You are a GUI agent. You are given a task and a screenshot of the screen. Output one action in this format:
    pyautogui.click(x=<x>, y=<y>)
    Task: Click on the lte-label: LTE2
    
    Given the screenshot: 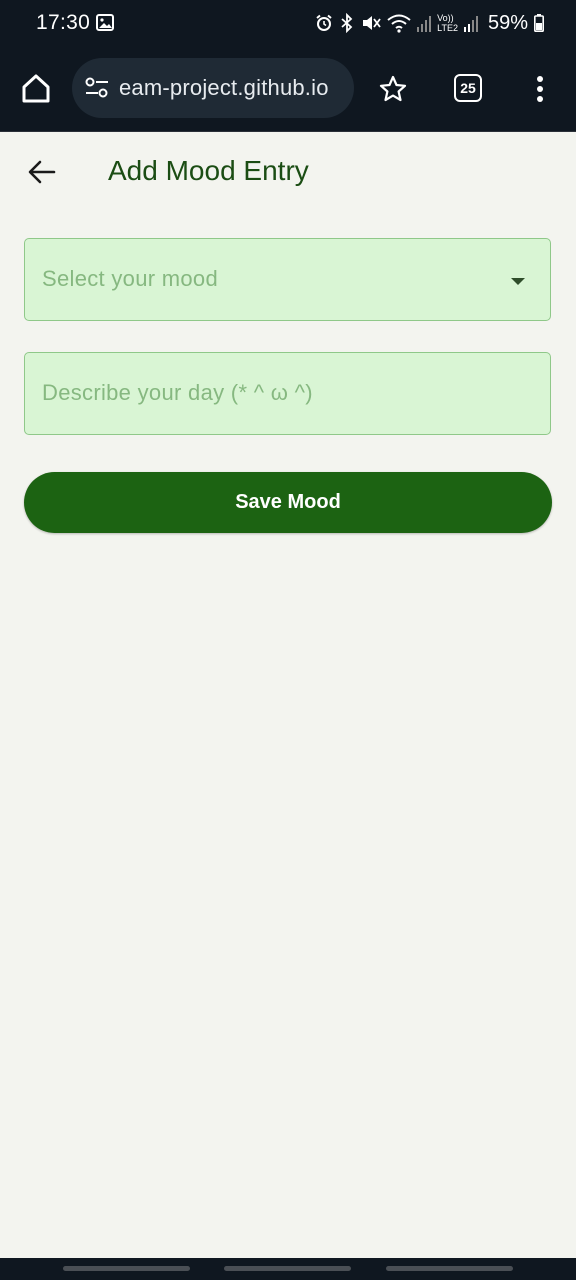 What is the action you would take?
    pyautogui.click(x=447, y=28)
    